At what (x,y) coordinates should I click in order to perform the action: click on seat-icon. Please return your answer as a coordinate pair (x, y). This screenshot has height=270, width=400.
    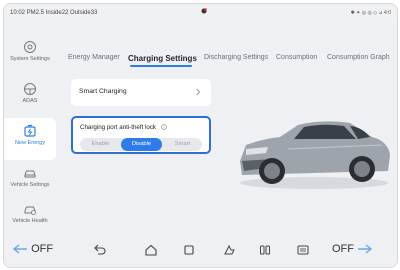
    Looking at the image, I should click on (265, 250).